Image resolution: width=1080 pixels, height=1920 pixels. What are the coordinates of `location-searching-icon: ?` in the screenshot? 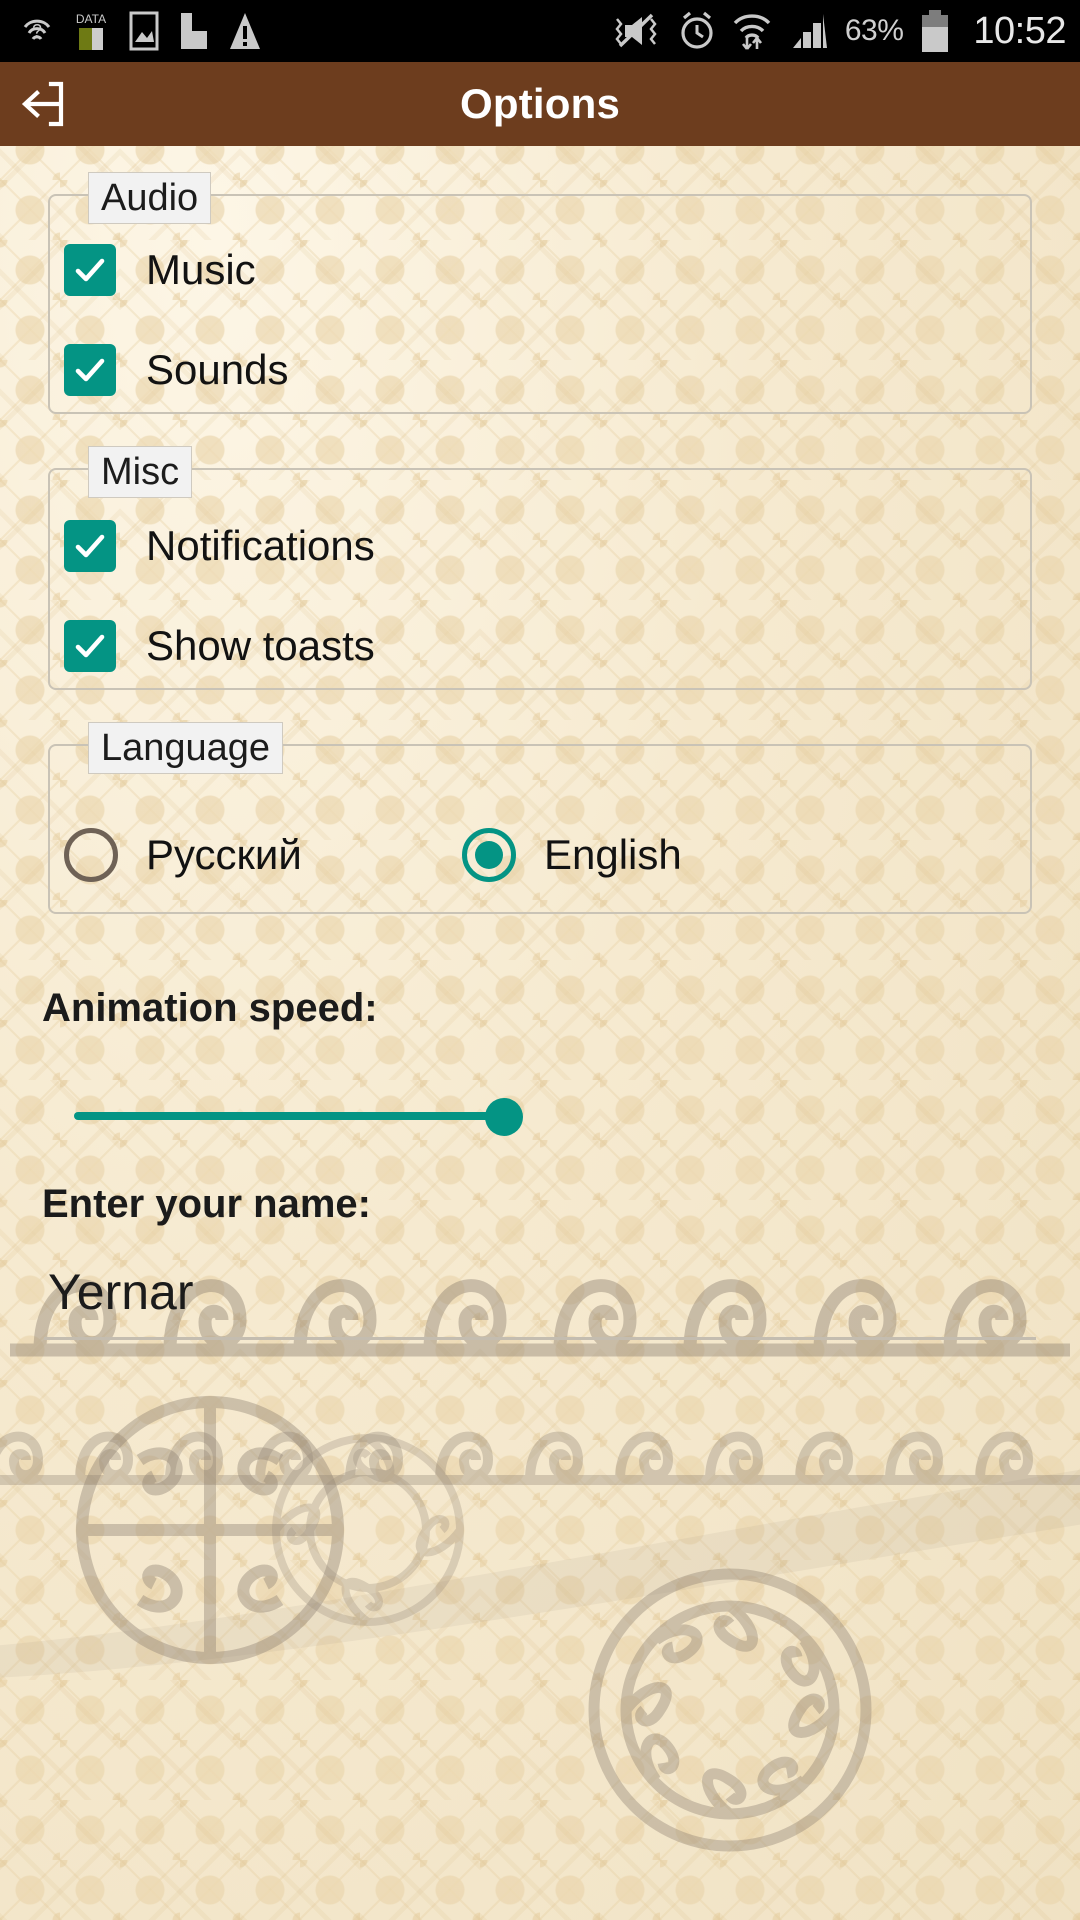 It's located at (37, 30).